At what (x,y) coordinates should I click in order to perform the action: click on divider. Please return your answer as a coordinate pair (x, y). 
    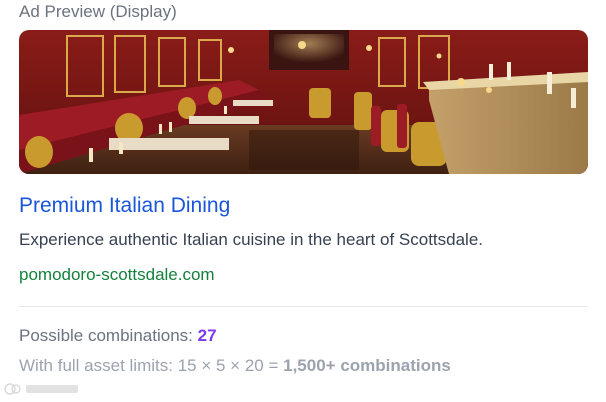
    Looking at the image, I should click on (303, 306).